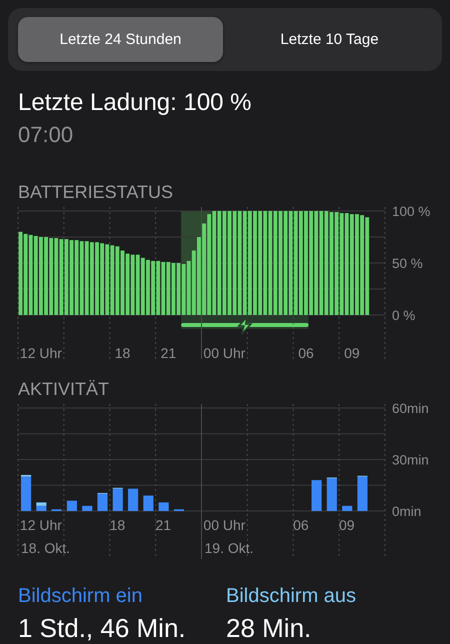  Describe the element at coordinates (329, 39) in the screenshot. I see `period-tab: Letzte 10 Tage` at that location.